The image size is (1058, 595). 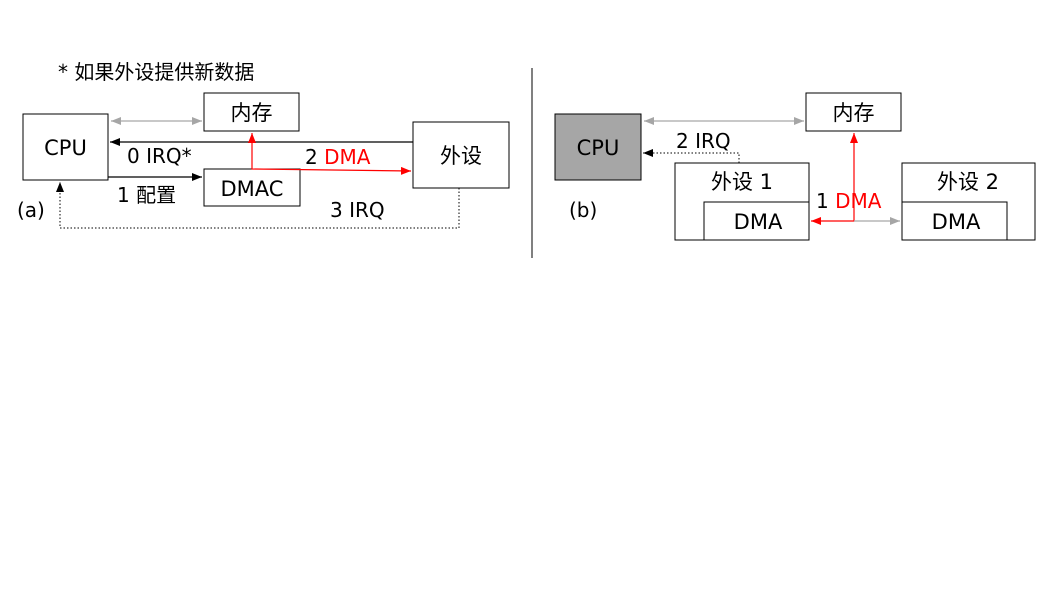 What do you see at coordinates (252, 113) in the screenshot?
I see `a-memory-label: 内存` at bounding box center [252, 113].